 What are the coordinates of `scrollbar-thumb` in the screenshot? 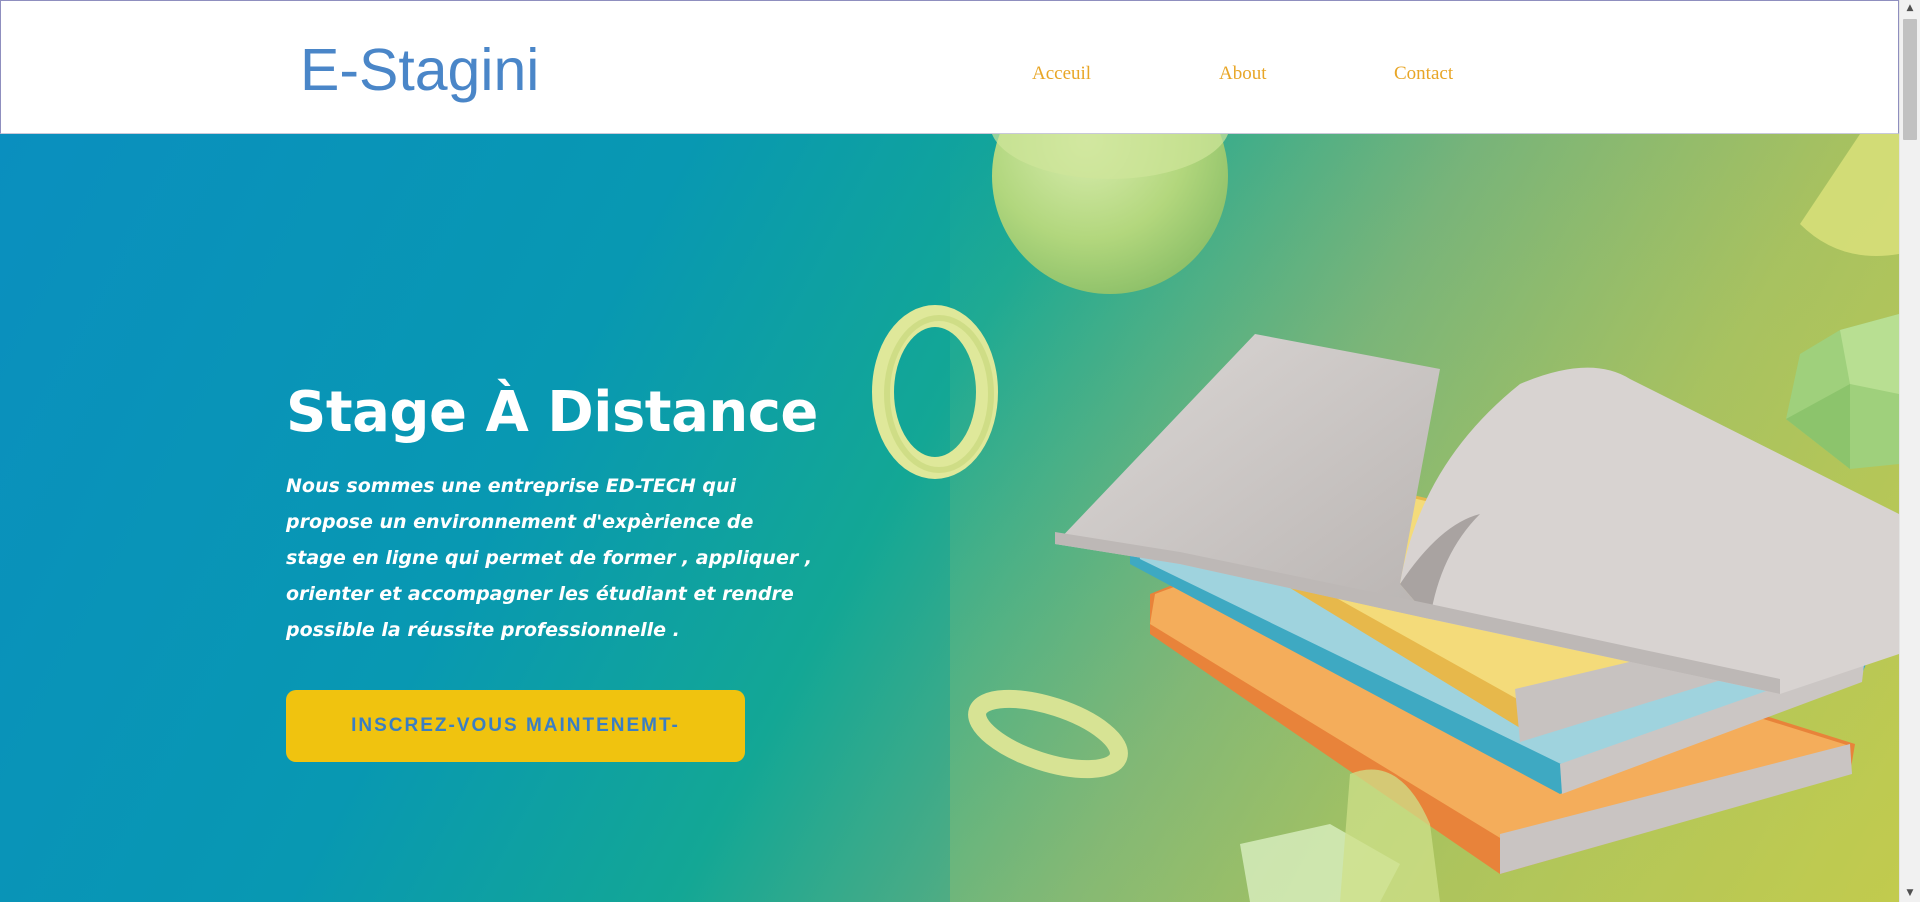 It's located at (1910, 79).